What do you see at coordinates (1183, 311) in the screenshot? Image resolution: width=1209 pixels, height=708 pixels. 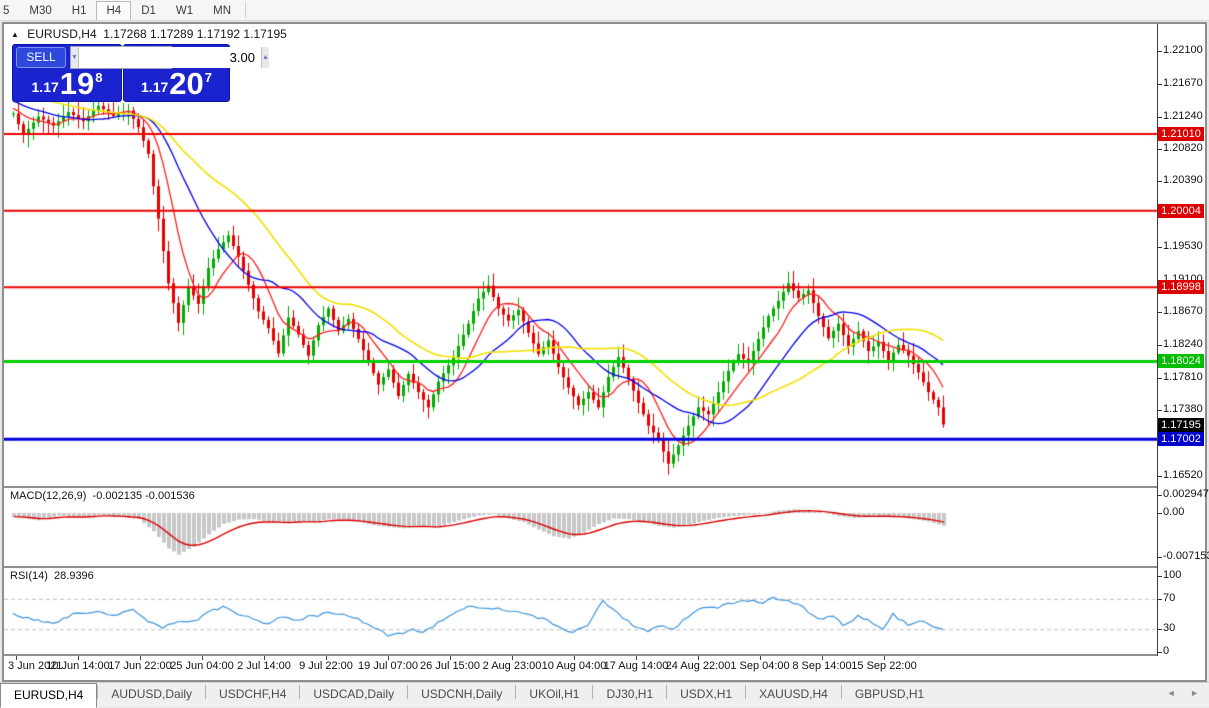 I see `price-tick-label: 1.18670` at bounding box center [1183, 311].